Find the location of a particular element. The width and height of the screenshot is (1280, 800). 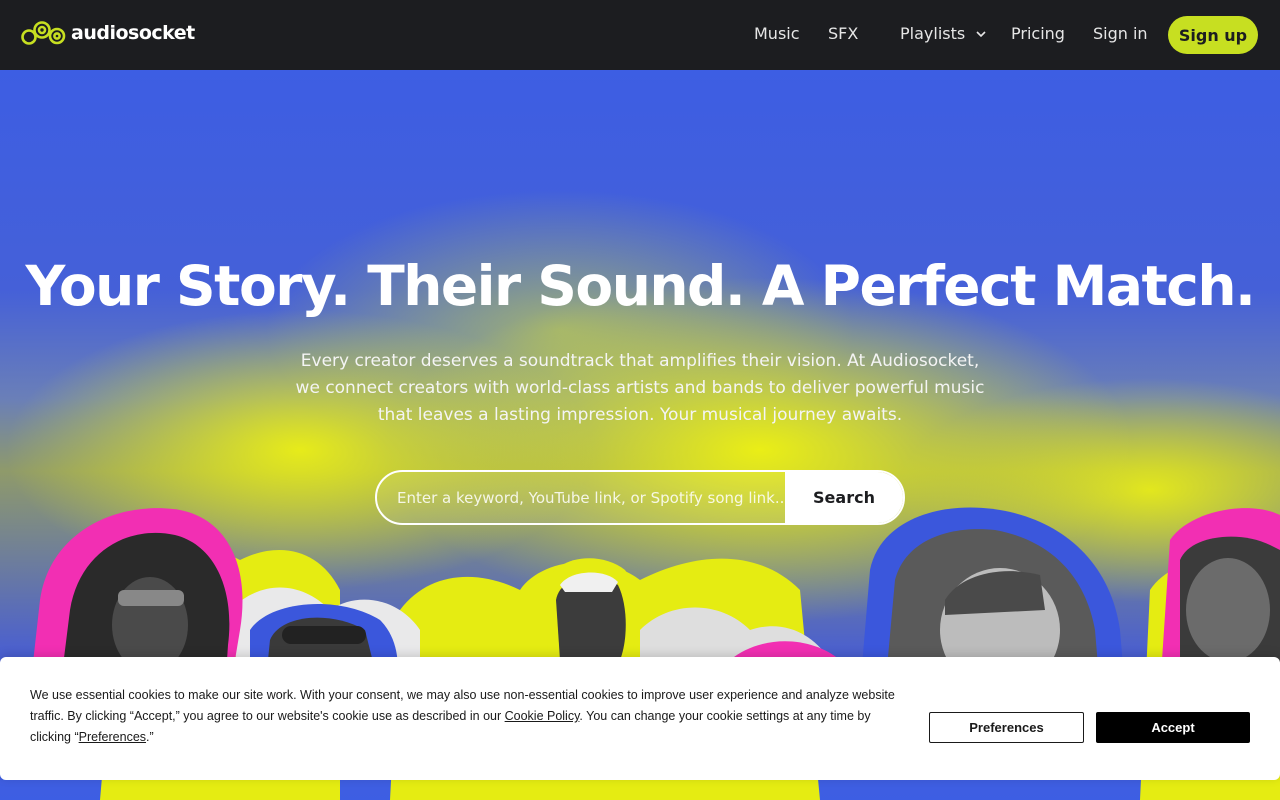

cookie-text-end: .” is located at coordinates (150, 737).